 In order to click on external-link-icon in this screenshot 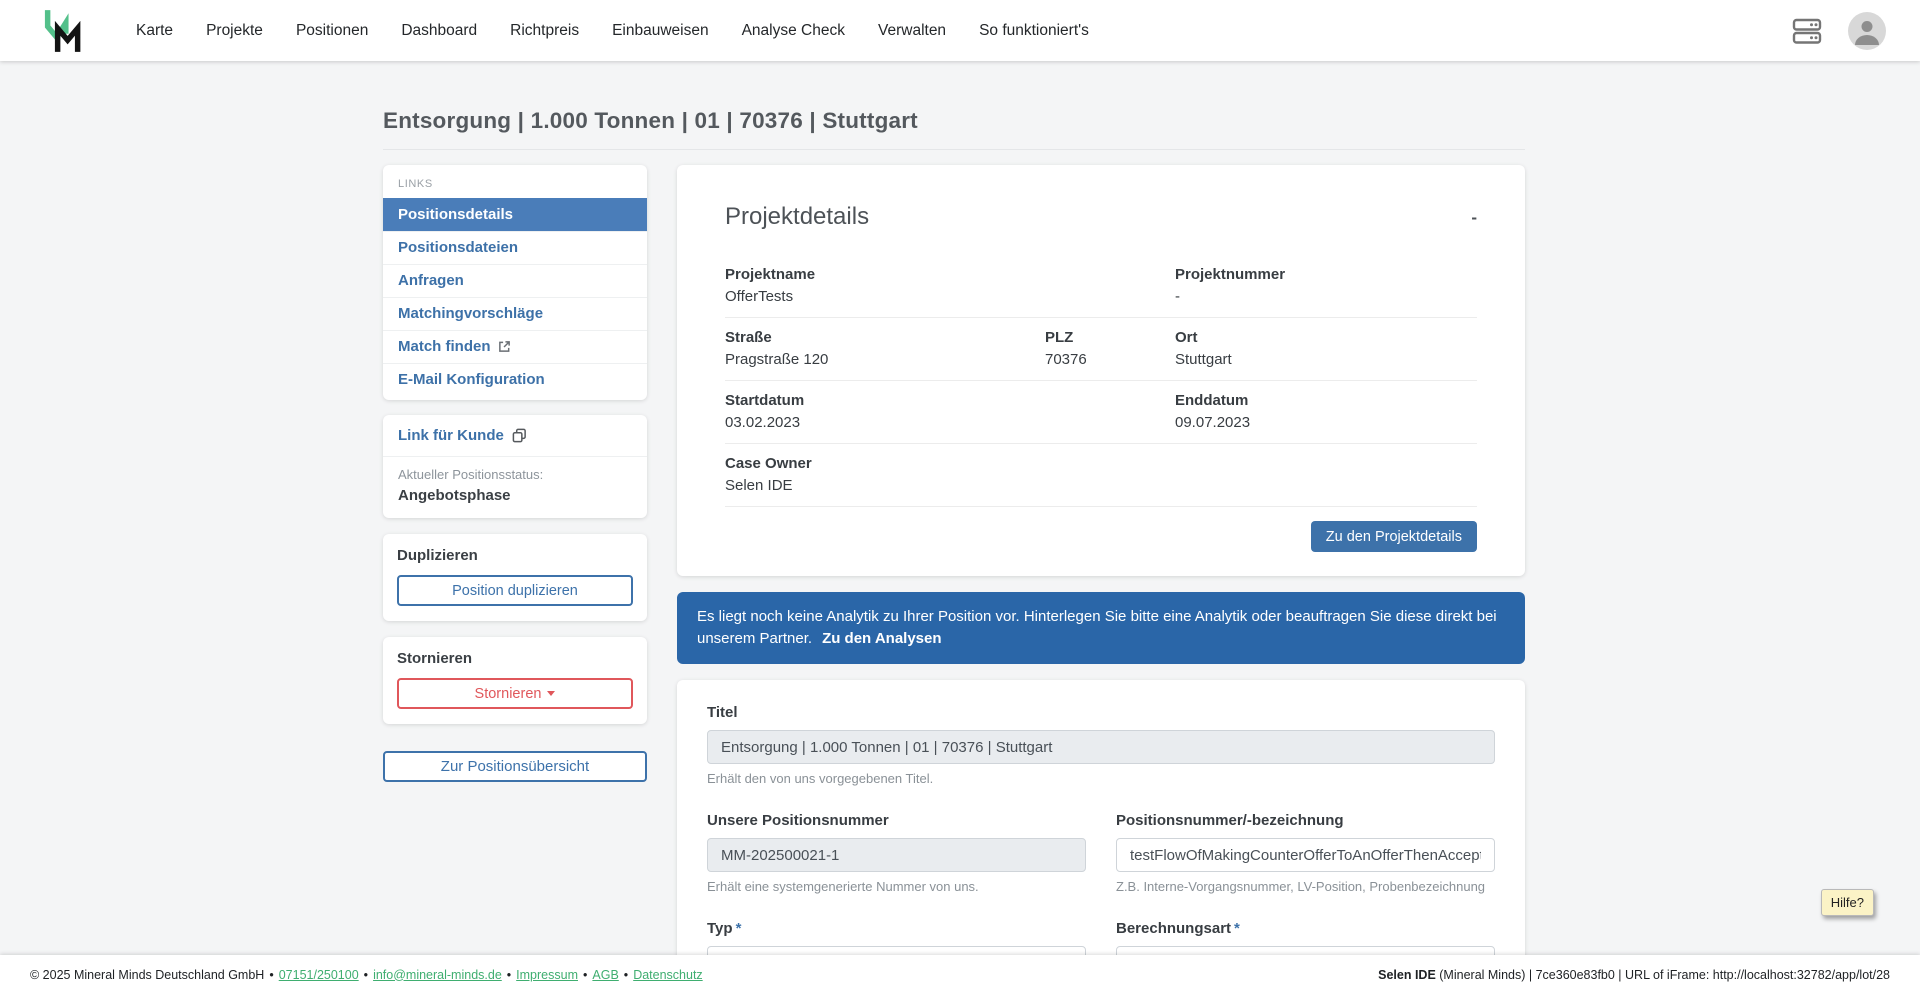, I will do `click(504, 346)`.